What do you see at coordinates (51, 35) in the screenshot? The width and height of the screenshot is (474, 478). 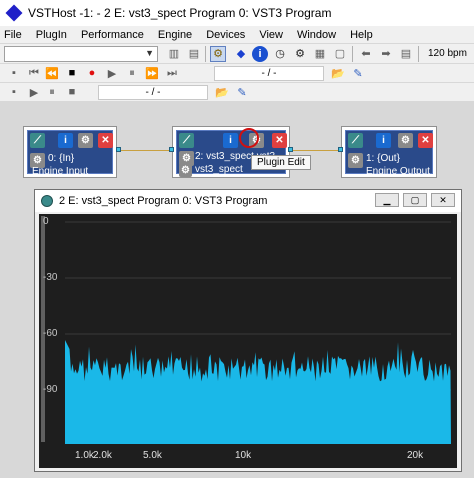 I see `menu-plugin: PlugIn` at bounding box center [51, 35].